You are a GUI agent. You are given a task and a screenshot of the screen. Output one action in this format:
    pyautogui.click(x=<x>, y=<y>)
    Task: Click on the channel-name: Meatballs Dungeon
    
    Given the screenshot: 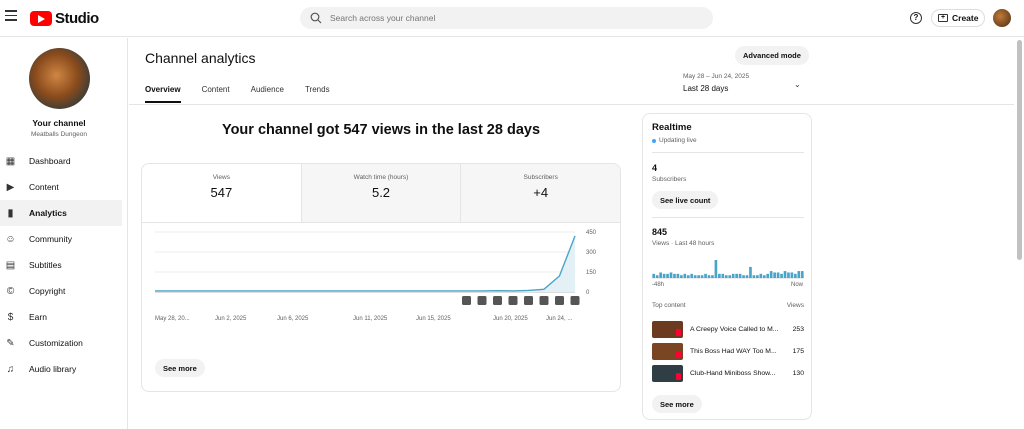 What is the action you would take?
    pyautogui.click(x=58, y=134)
    